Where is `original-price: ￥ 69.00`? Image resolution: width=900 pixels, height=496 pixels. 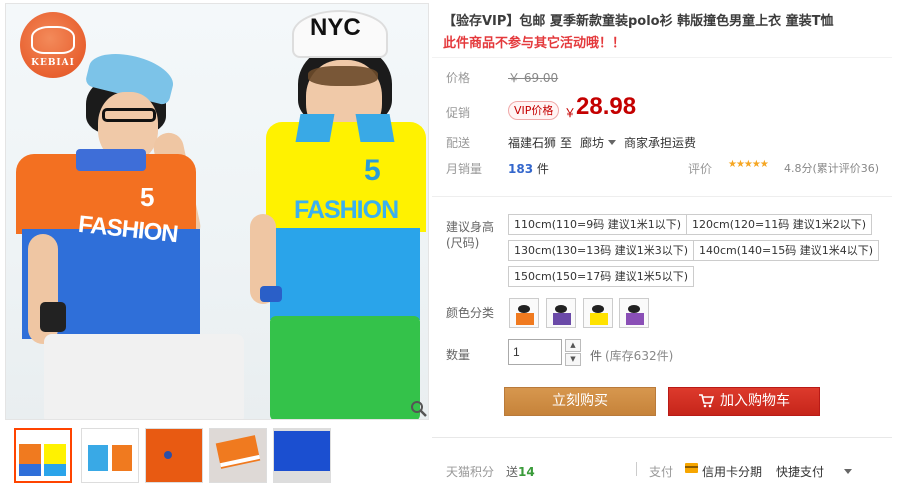
original-price: ￥ 69.00 is located at coordinates (533, 78).